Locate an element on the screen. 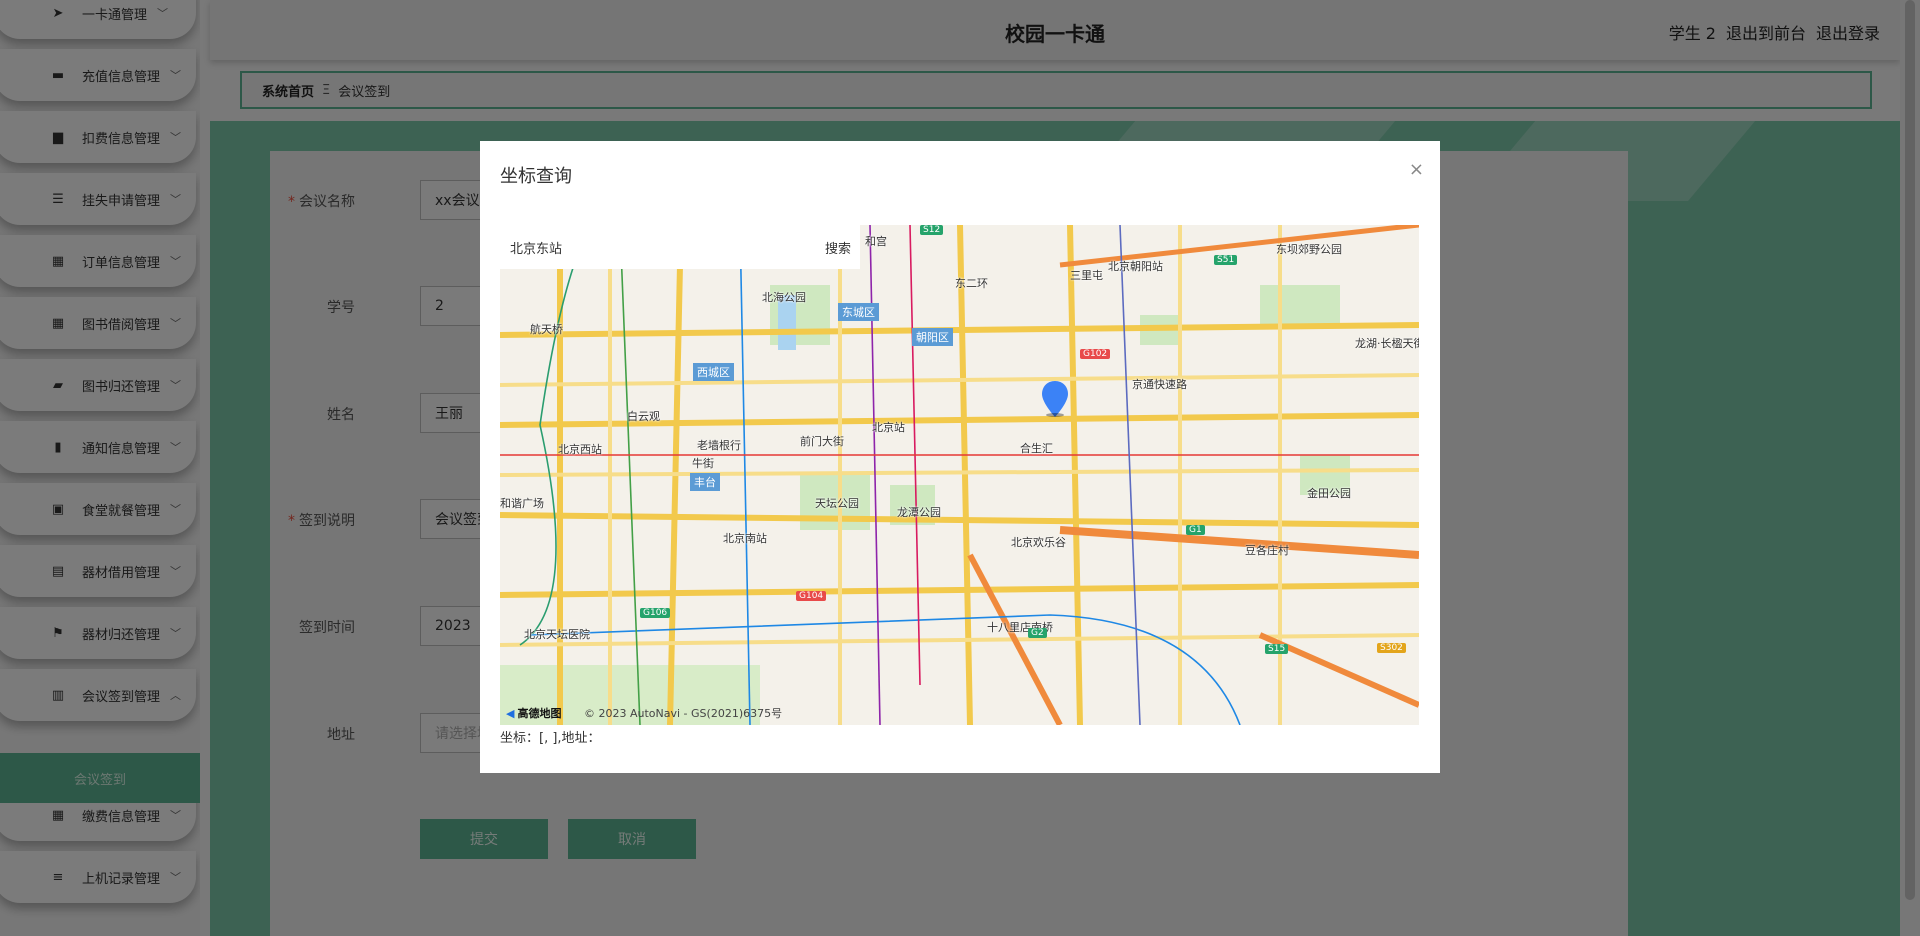 The height and width of the screenshot is (936, 1920). close-icon: × is located at coordinates (1416, 169).